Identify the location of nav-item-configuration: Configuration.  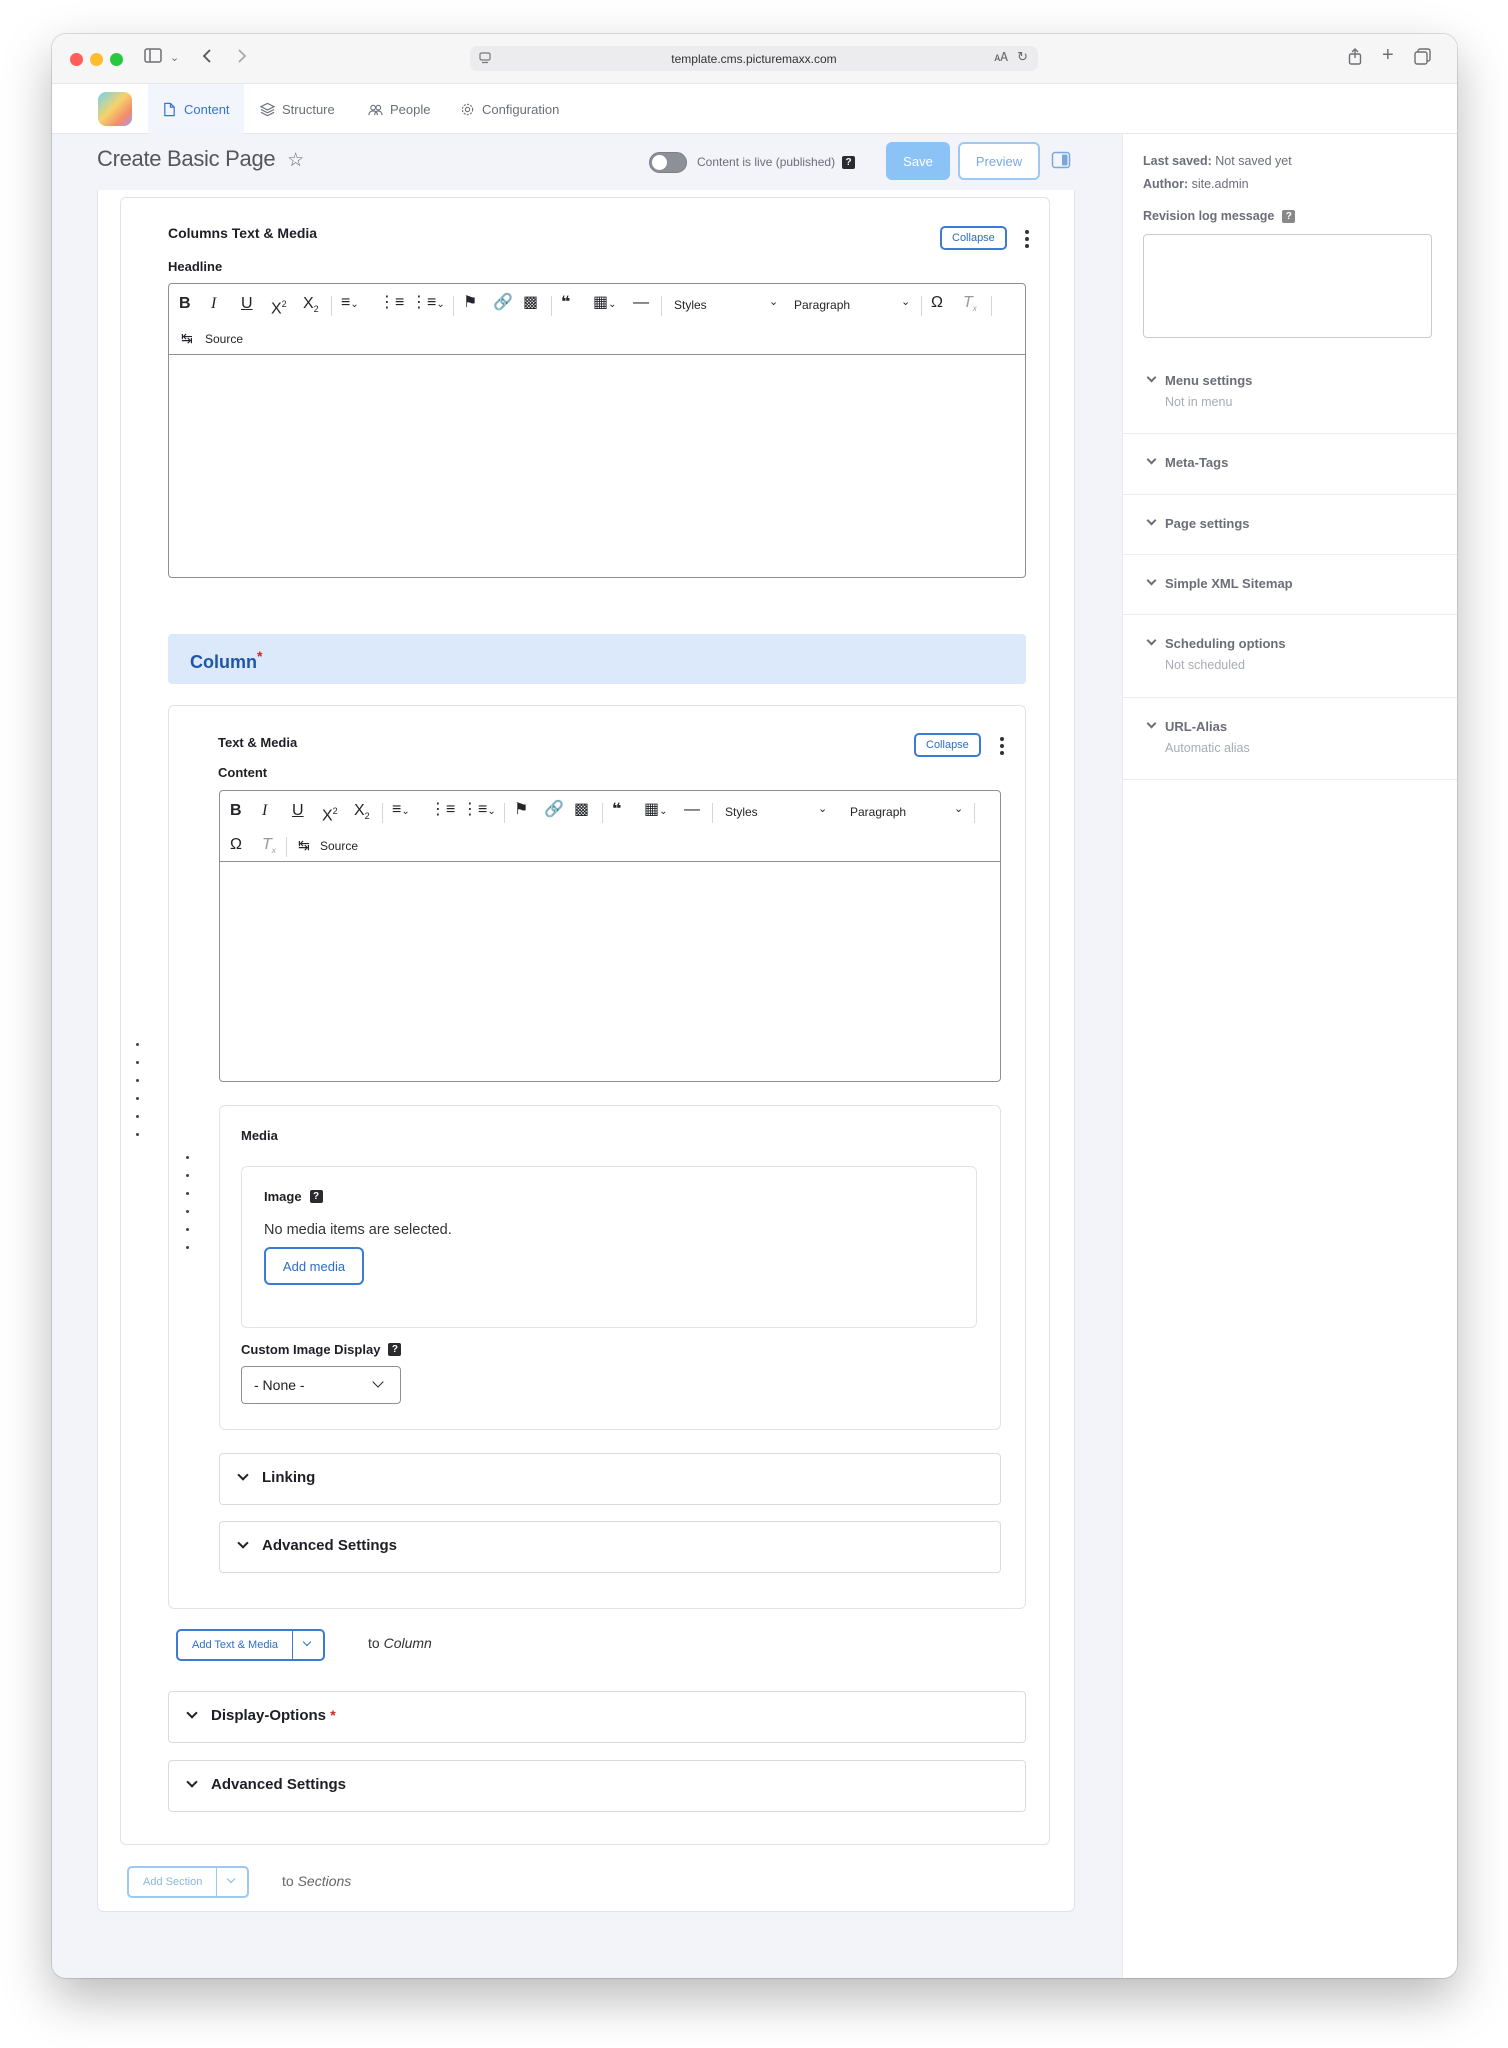
(509, 109).